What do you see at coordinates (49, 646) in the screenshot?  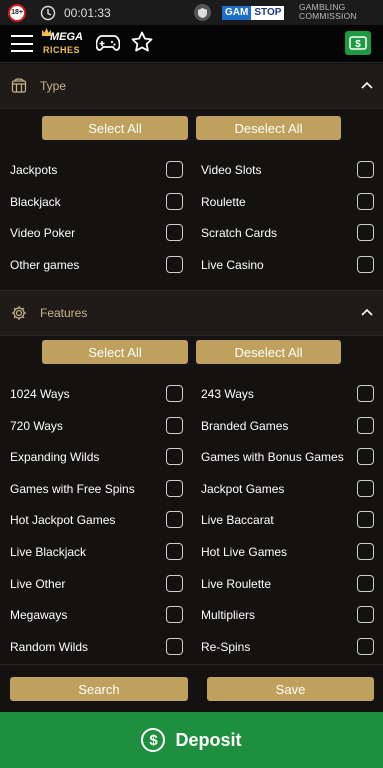 I see `option-label: Random Wilds` at bounding box center [49, 646].